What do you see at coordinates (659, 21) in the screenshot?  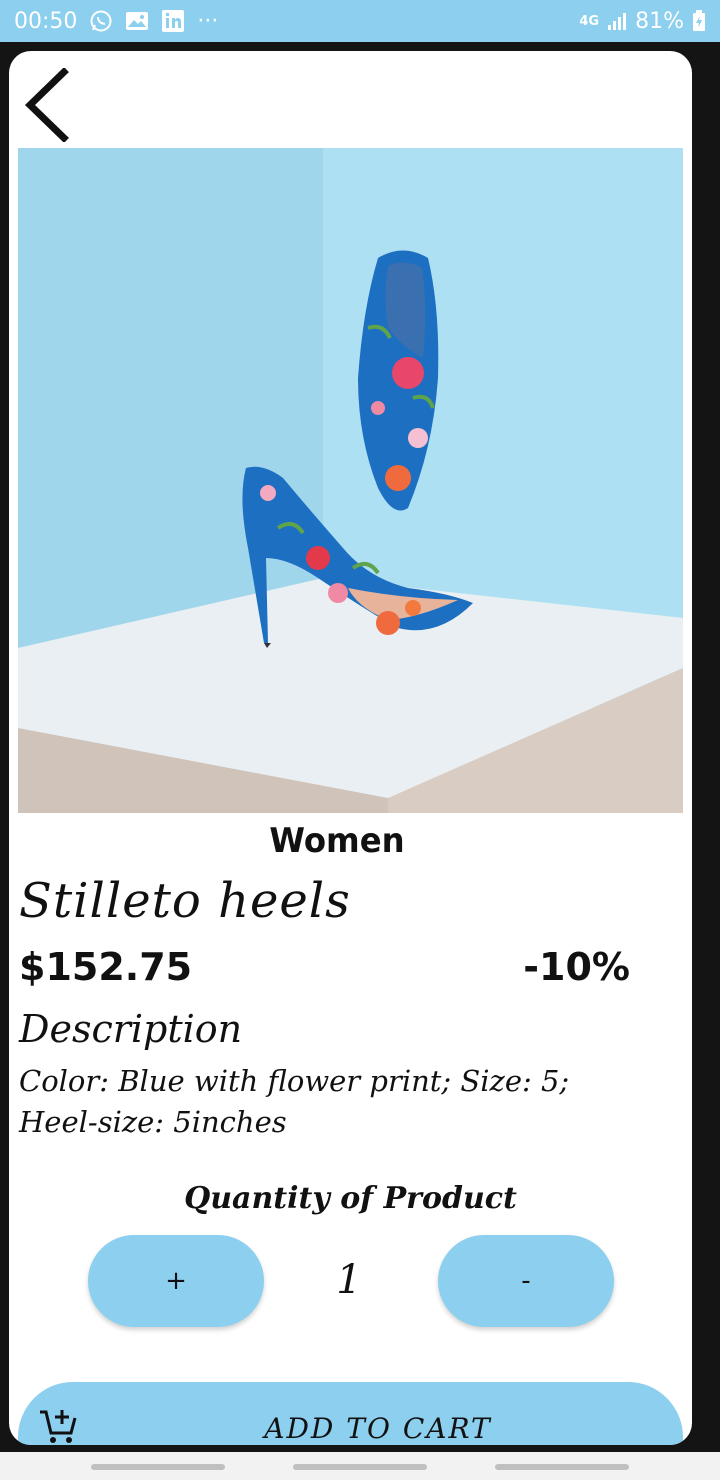 I see `battery-percent: 81%` at bounding box center [659, 21].